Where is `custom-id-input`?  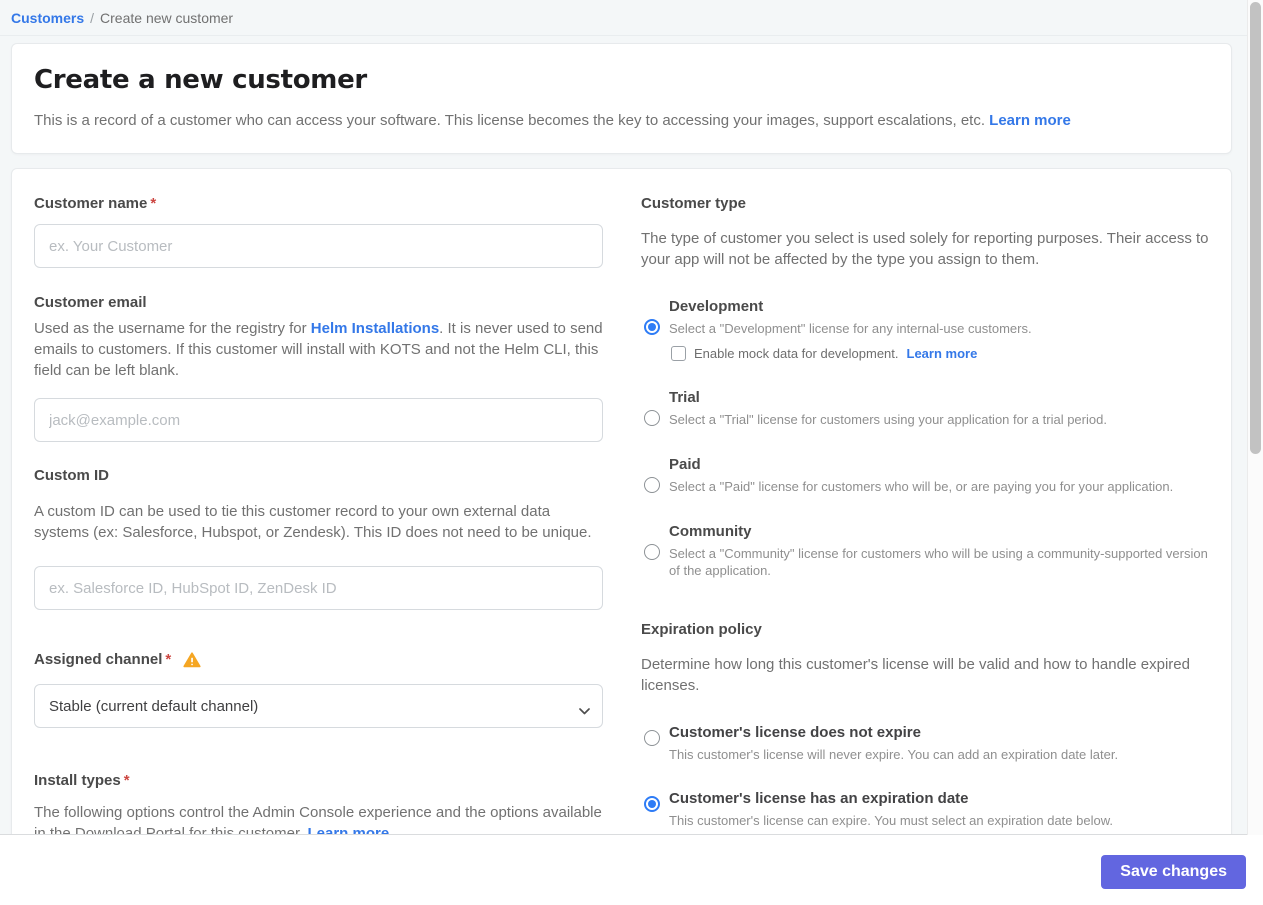
custom-id-input is located at coordinates (318, 588).